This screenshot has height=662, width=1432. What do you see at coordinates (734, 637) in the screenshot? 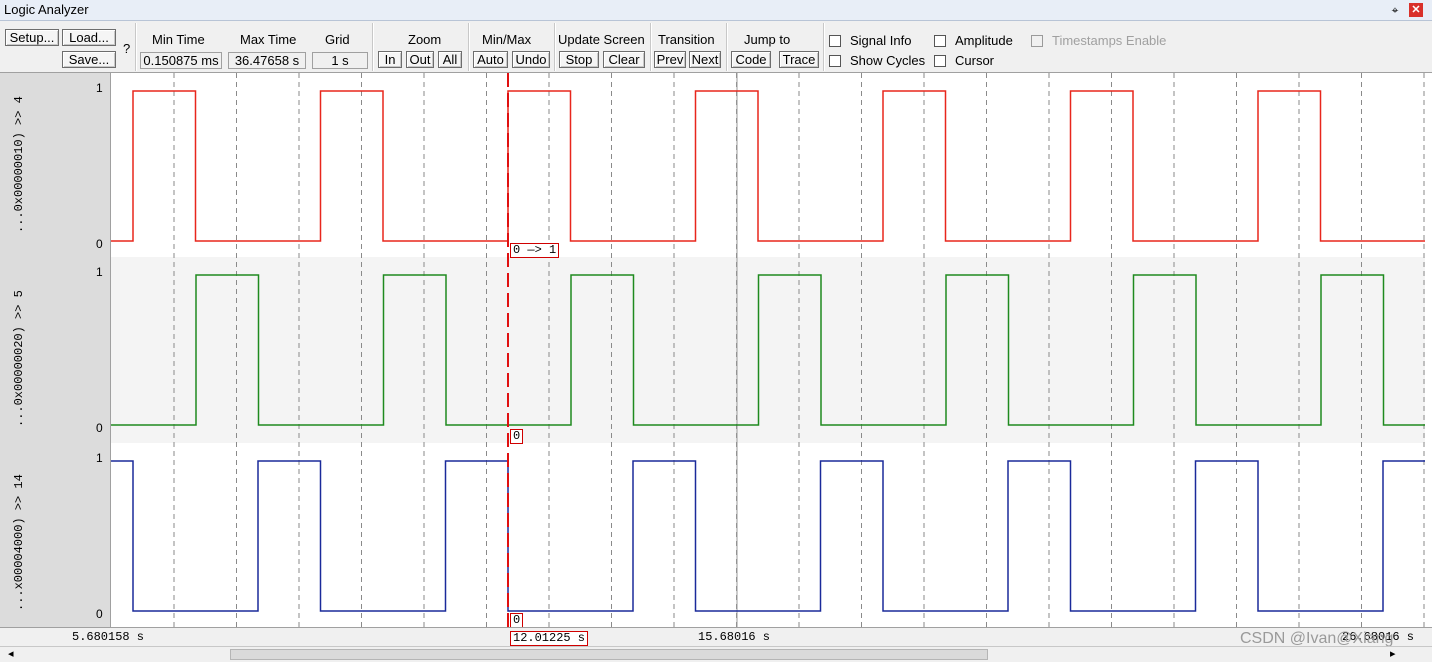
I see `time-middle-label: 15.68016 s` at bounding box center [734, 637].